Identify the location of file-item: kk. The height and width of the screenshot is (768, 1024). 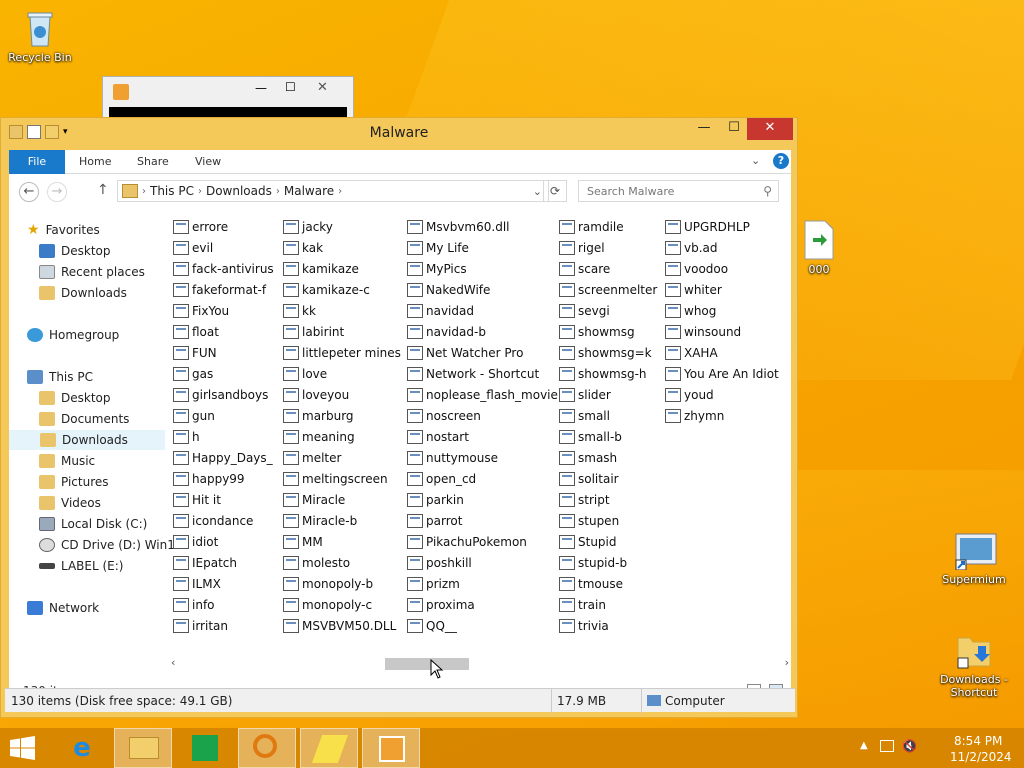
(342, 310).